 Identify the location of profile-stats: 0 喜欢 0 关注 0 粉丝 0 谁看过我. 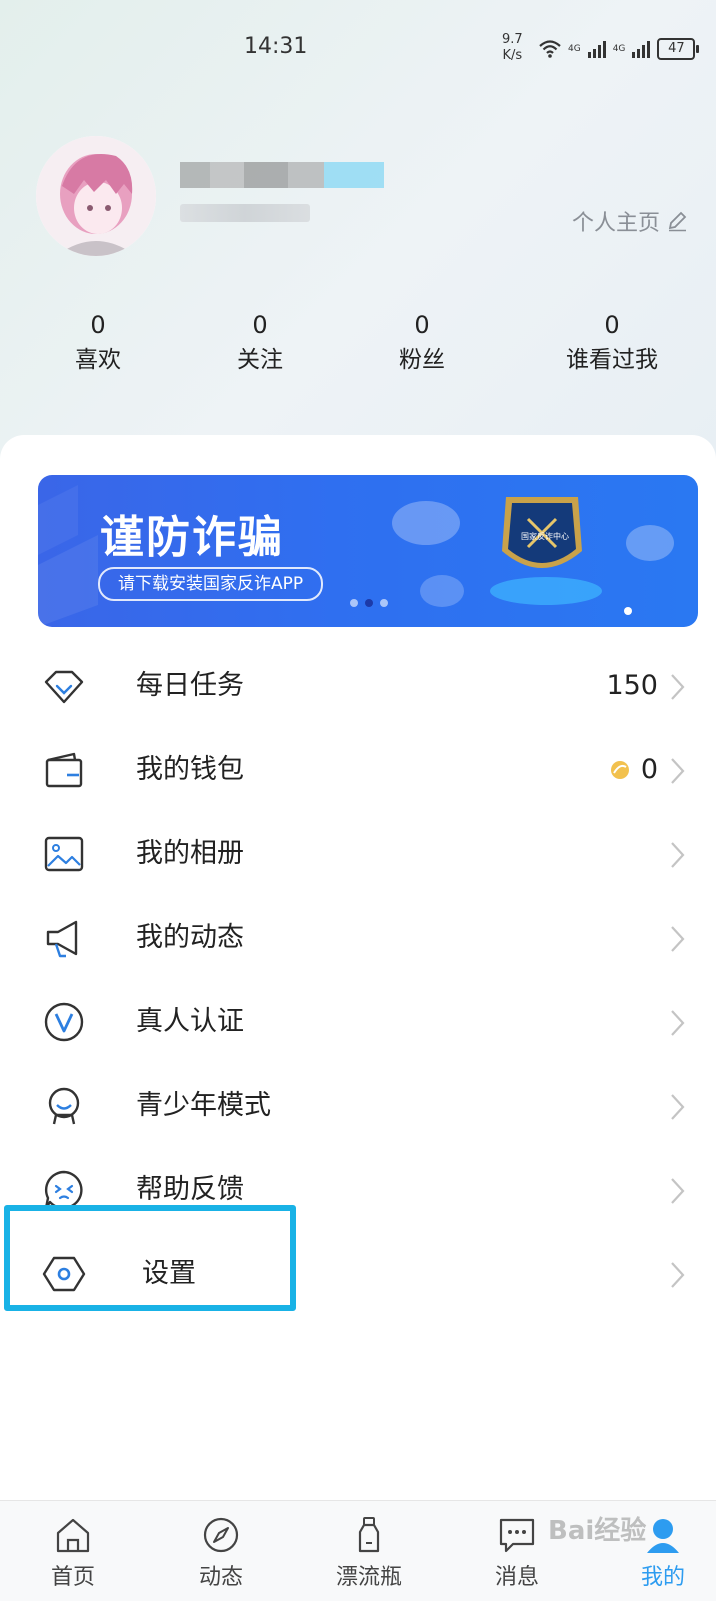
(358, 350).